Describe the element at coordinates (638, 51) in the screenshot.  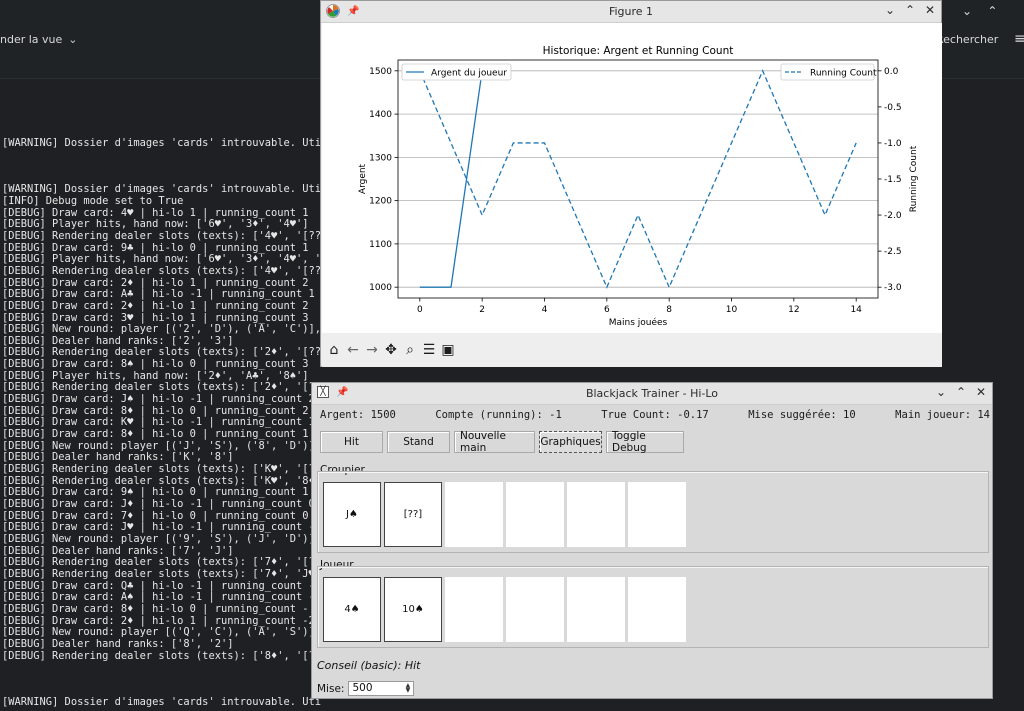
I see `chart-title: Historique: Argent et Running Count` at that location.